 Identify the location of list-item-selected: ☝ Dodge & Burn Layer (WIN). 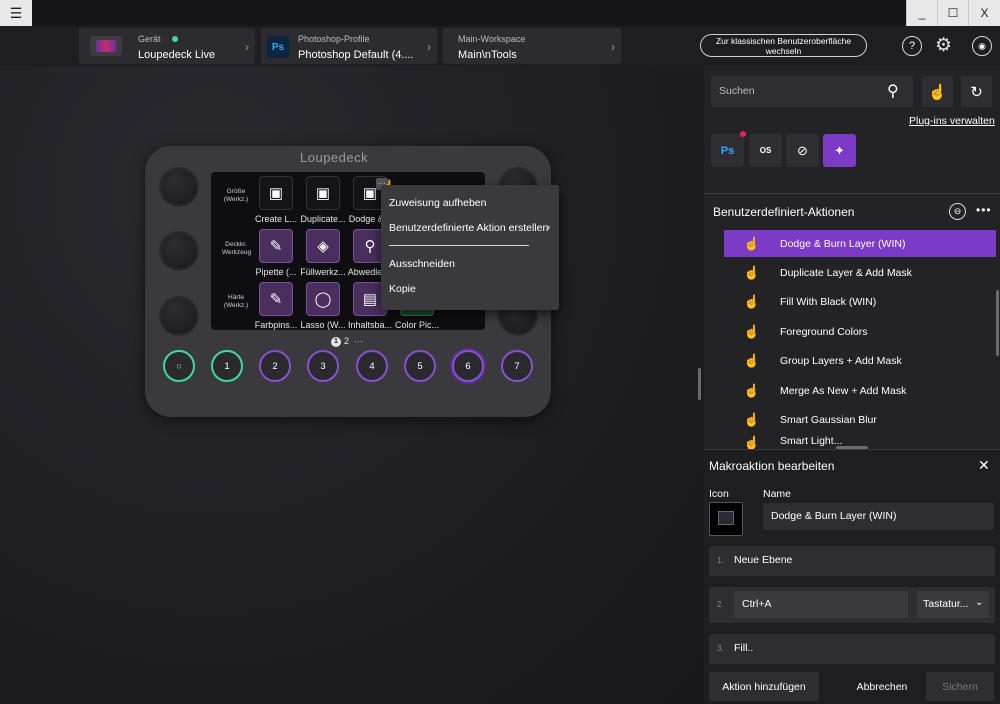
(860, 243).